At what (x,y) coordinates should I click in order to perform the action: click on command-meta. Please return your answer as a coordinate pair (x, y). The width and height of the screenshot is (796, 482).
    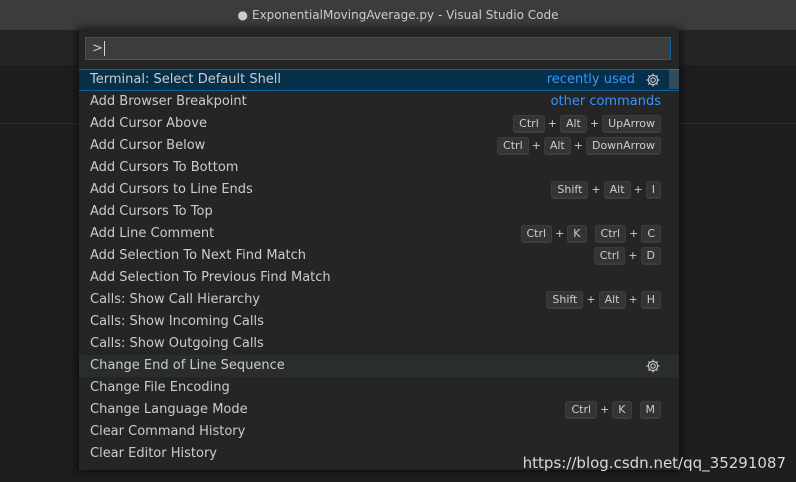
    Looking at the image, I should click on (648, 366).